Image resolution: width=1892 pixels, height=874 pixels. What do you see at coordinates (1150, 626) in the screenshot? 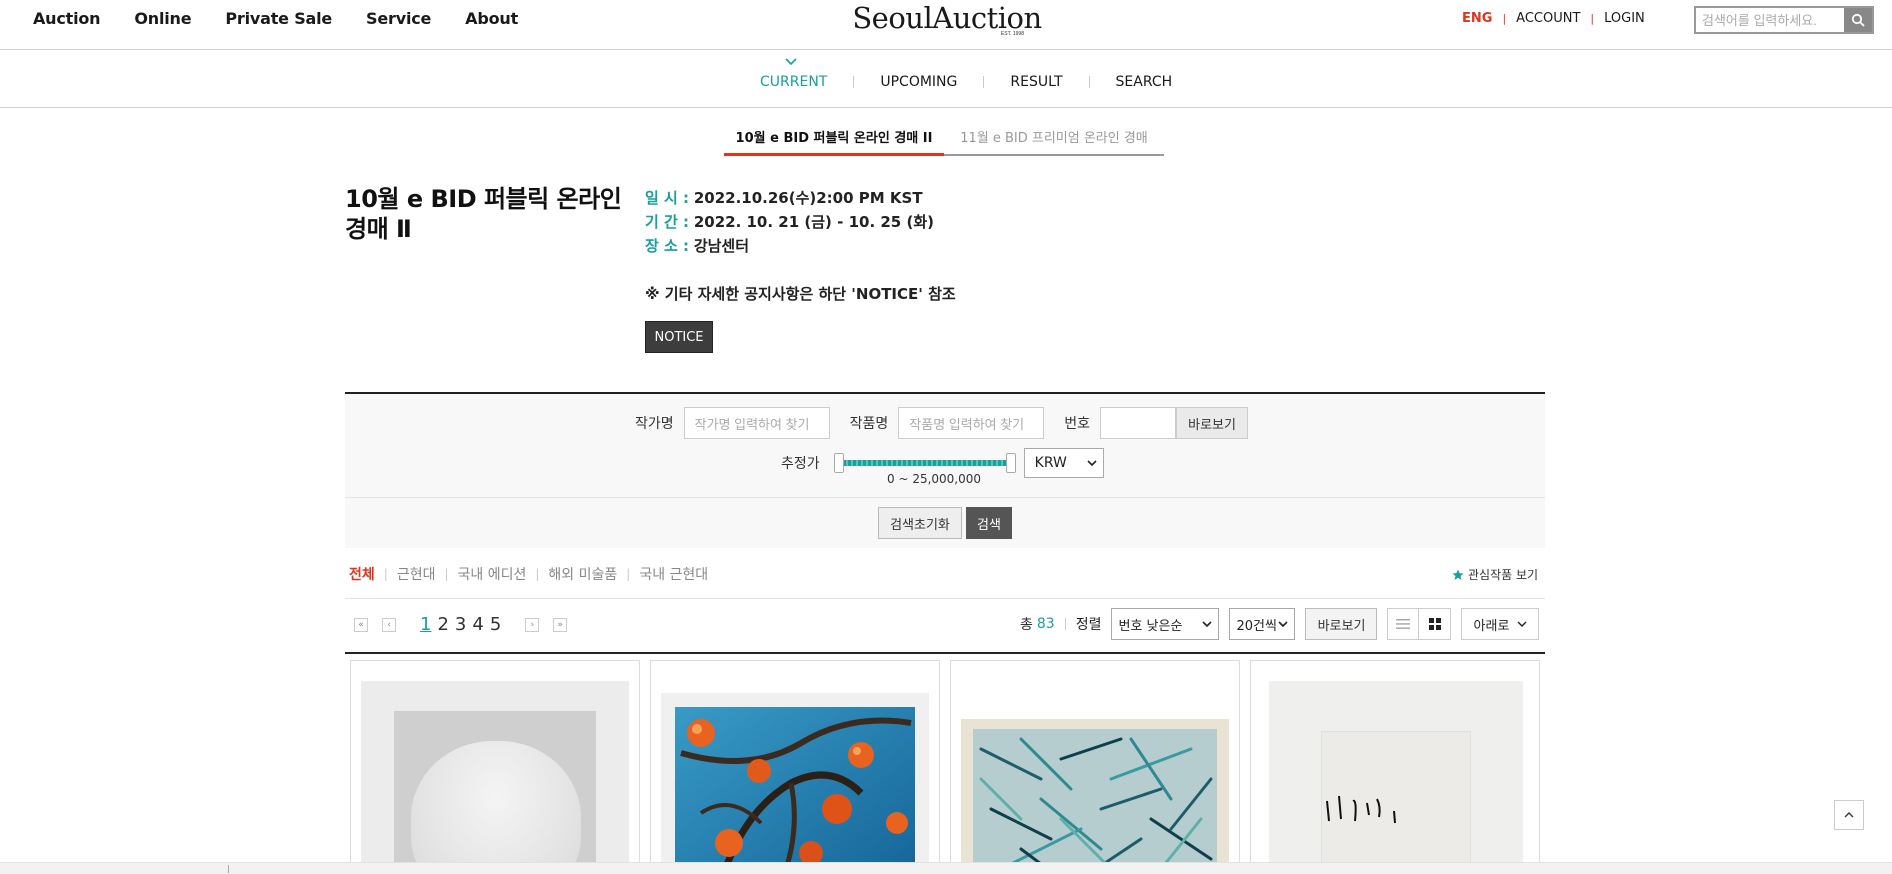
I see `sort-value: 번호 낮은순` at bounding box center [1150, 626].